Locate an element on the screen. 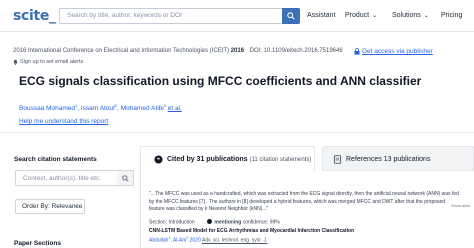 The image size is (474, 248). document-icon is located at coordinates (337, 159).